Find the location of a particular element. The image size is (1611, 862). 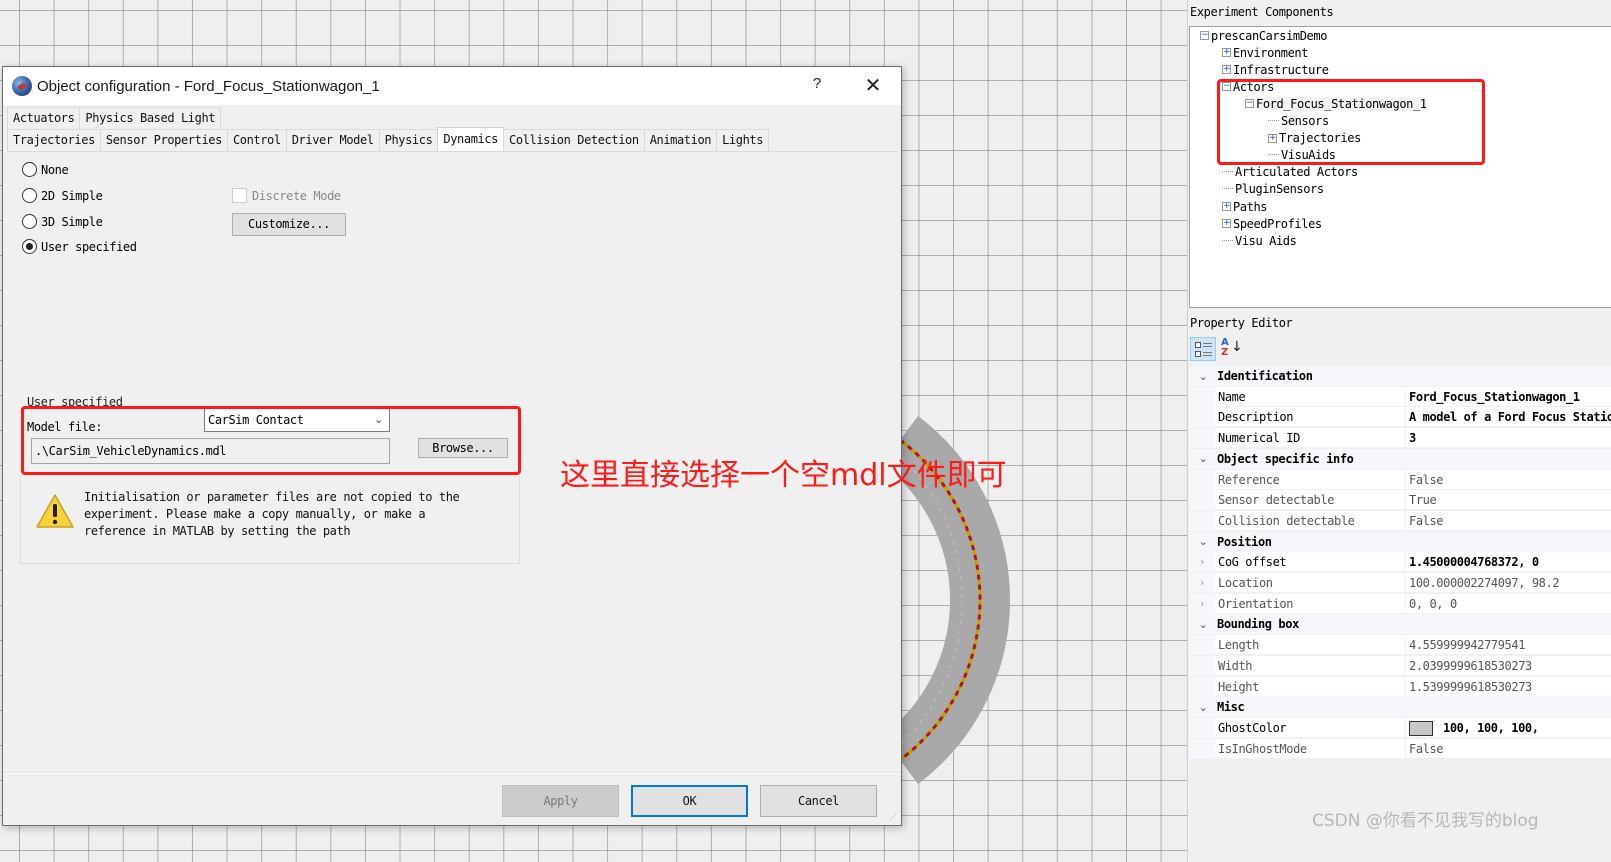

property-value: Ford_Focus_Stationwagon_1 is located at coordinates (1508, 396).